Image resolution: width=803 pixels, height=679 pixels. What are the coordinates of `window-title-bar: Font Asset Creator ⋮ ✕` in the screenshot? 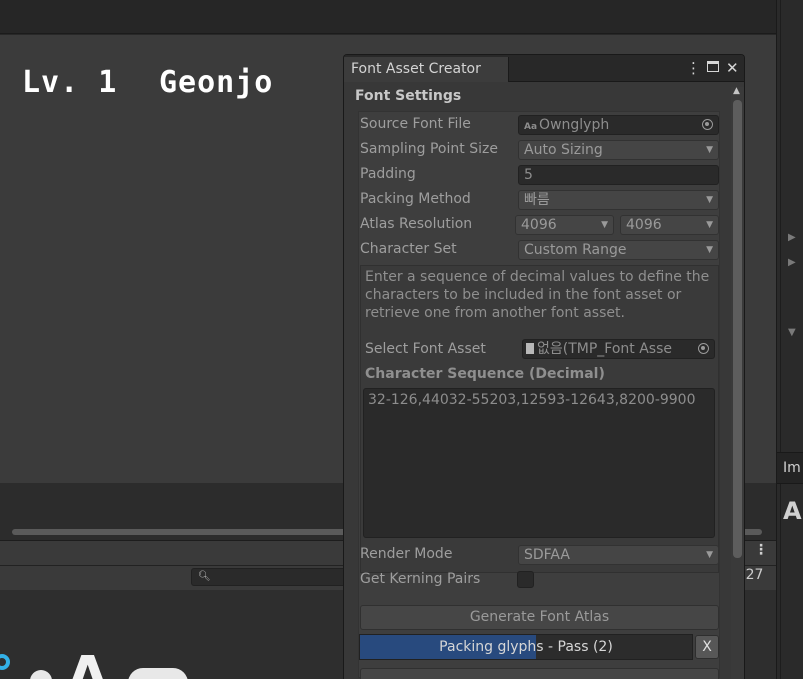 It's located at (544, 68).